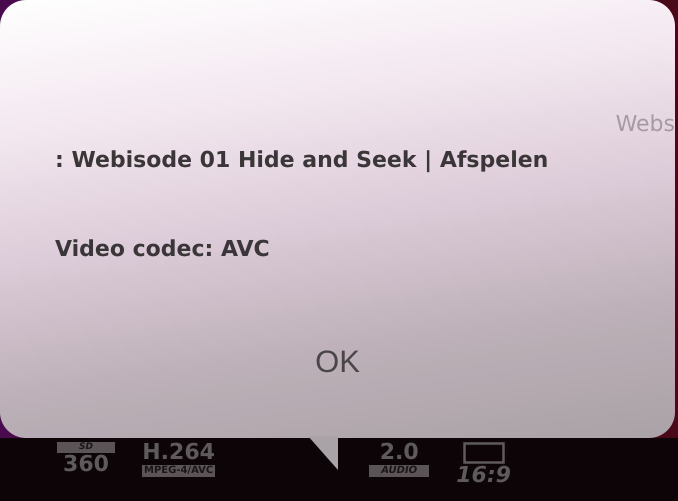 Image resolution: width=678 pixels, height=501 pixels. Describe the element at coordinates (483, 453) in the screenshot. I see `screen-icon` at that location.